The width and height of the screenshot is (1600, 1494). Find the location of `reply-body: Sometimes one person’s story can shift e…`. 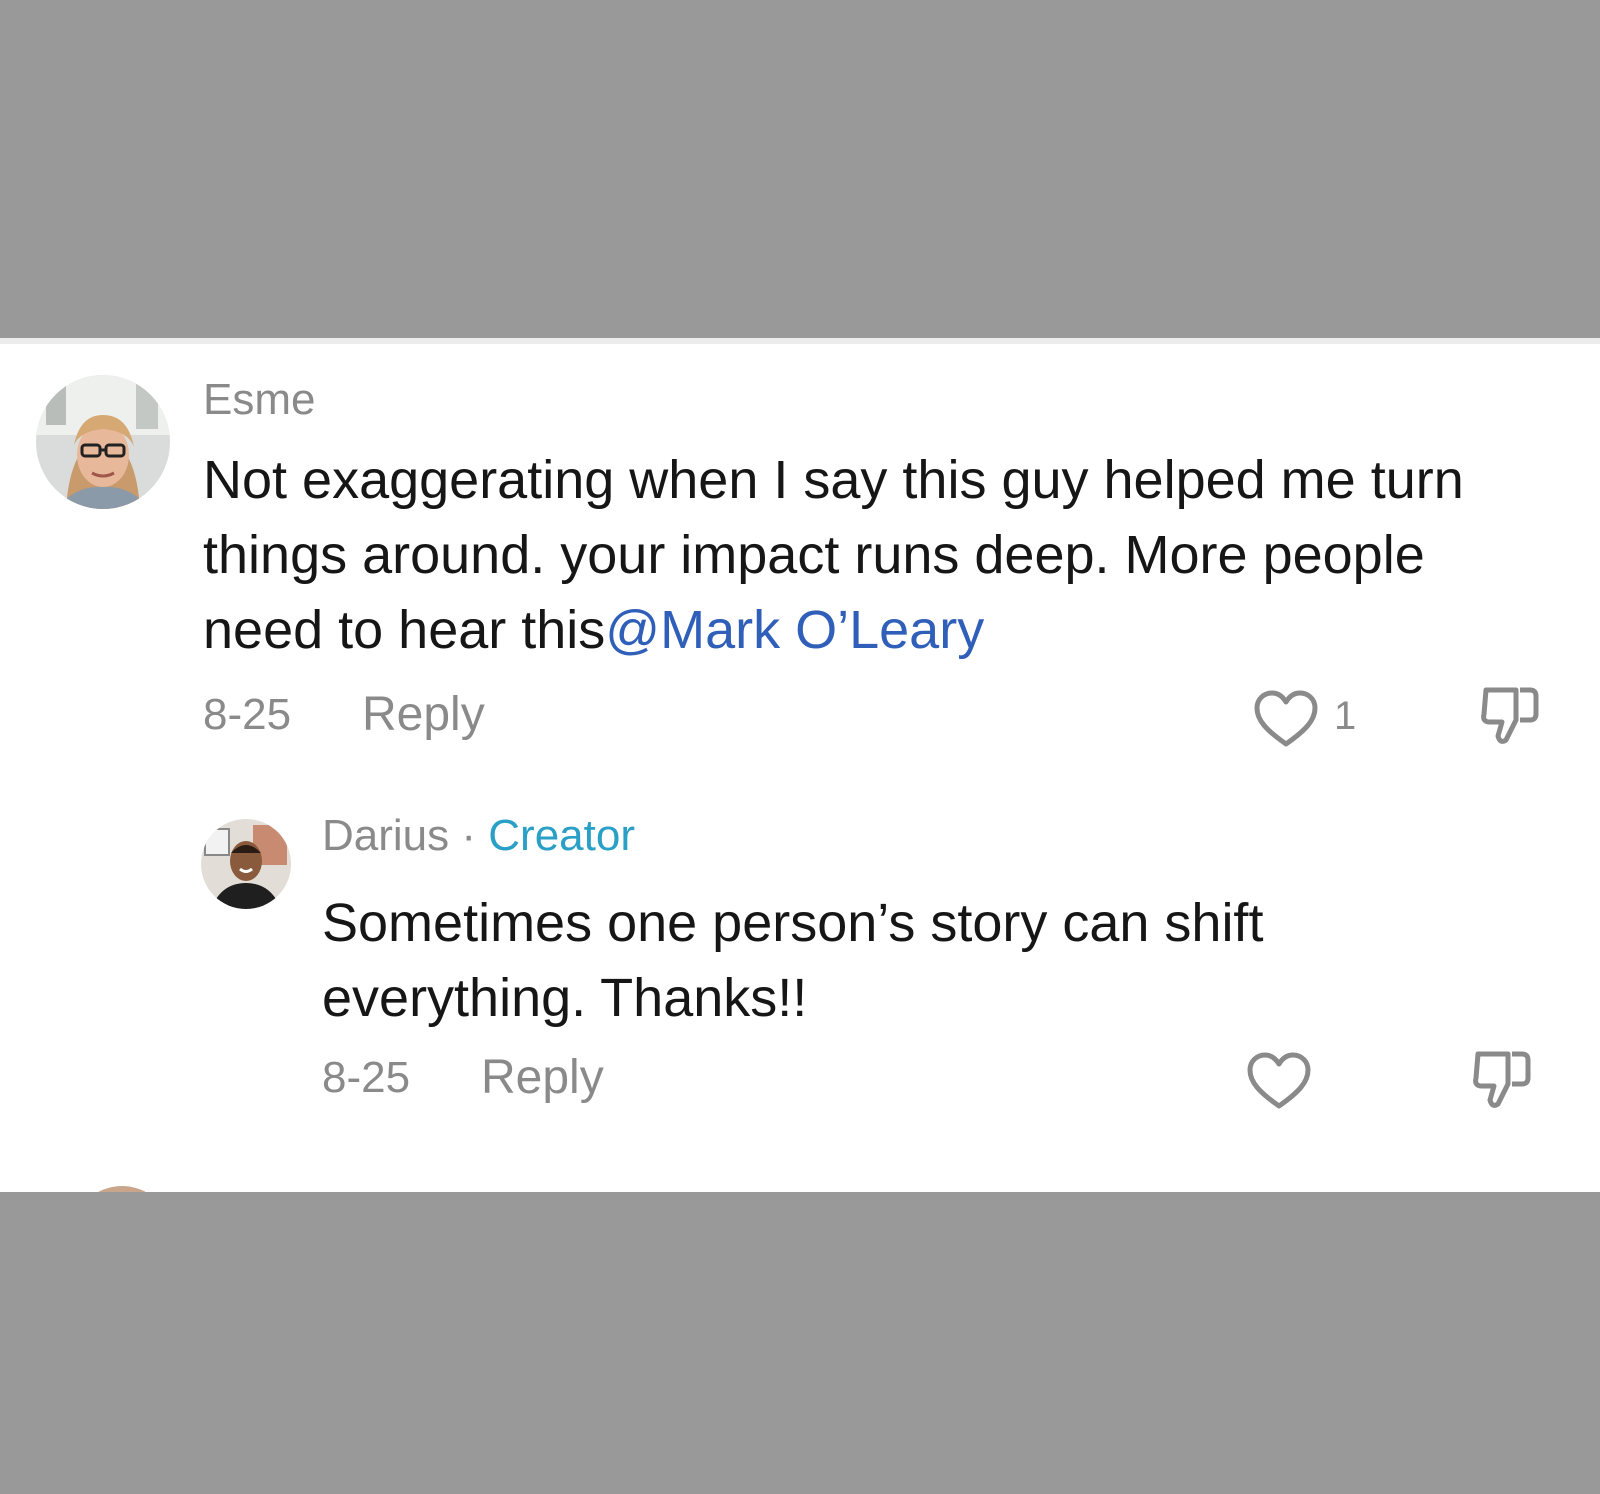

reply-body: Sometimes one person’s story can shift e… is located at coordinates (793, 960).